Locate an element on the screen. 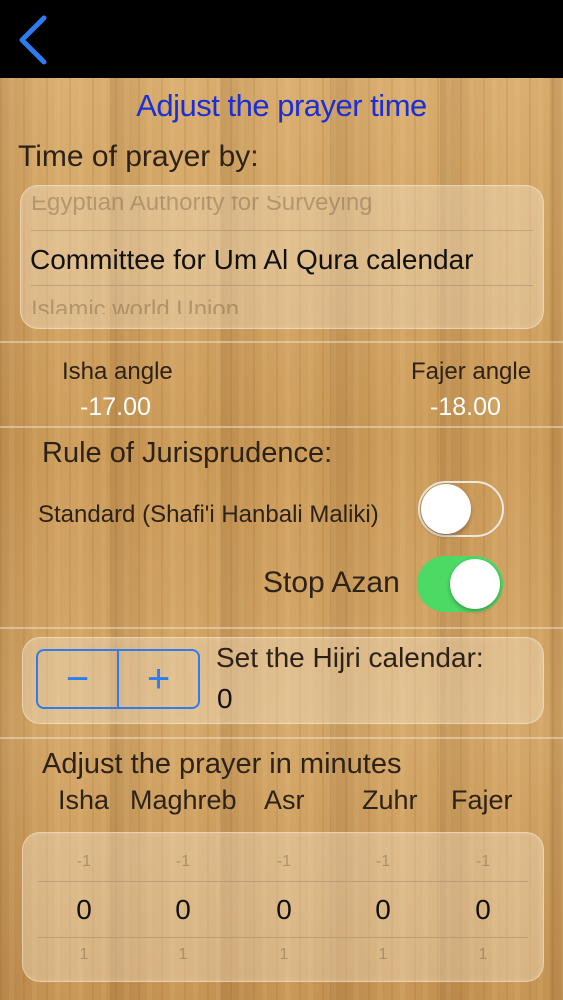  asr-minutes-value: 0 is located at coordinates (284, 910).